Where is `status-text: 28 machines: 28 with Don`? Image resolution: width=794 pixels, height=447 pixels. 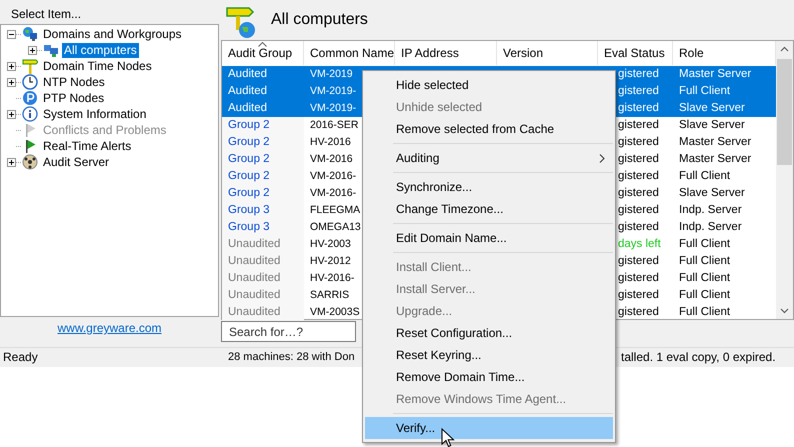
status-text: 28 machines: 28 with Don is located at coordinates (292, 357).